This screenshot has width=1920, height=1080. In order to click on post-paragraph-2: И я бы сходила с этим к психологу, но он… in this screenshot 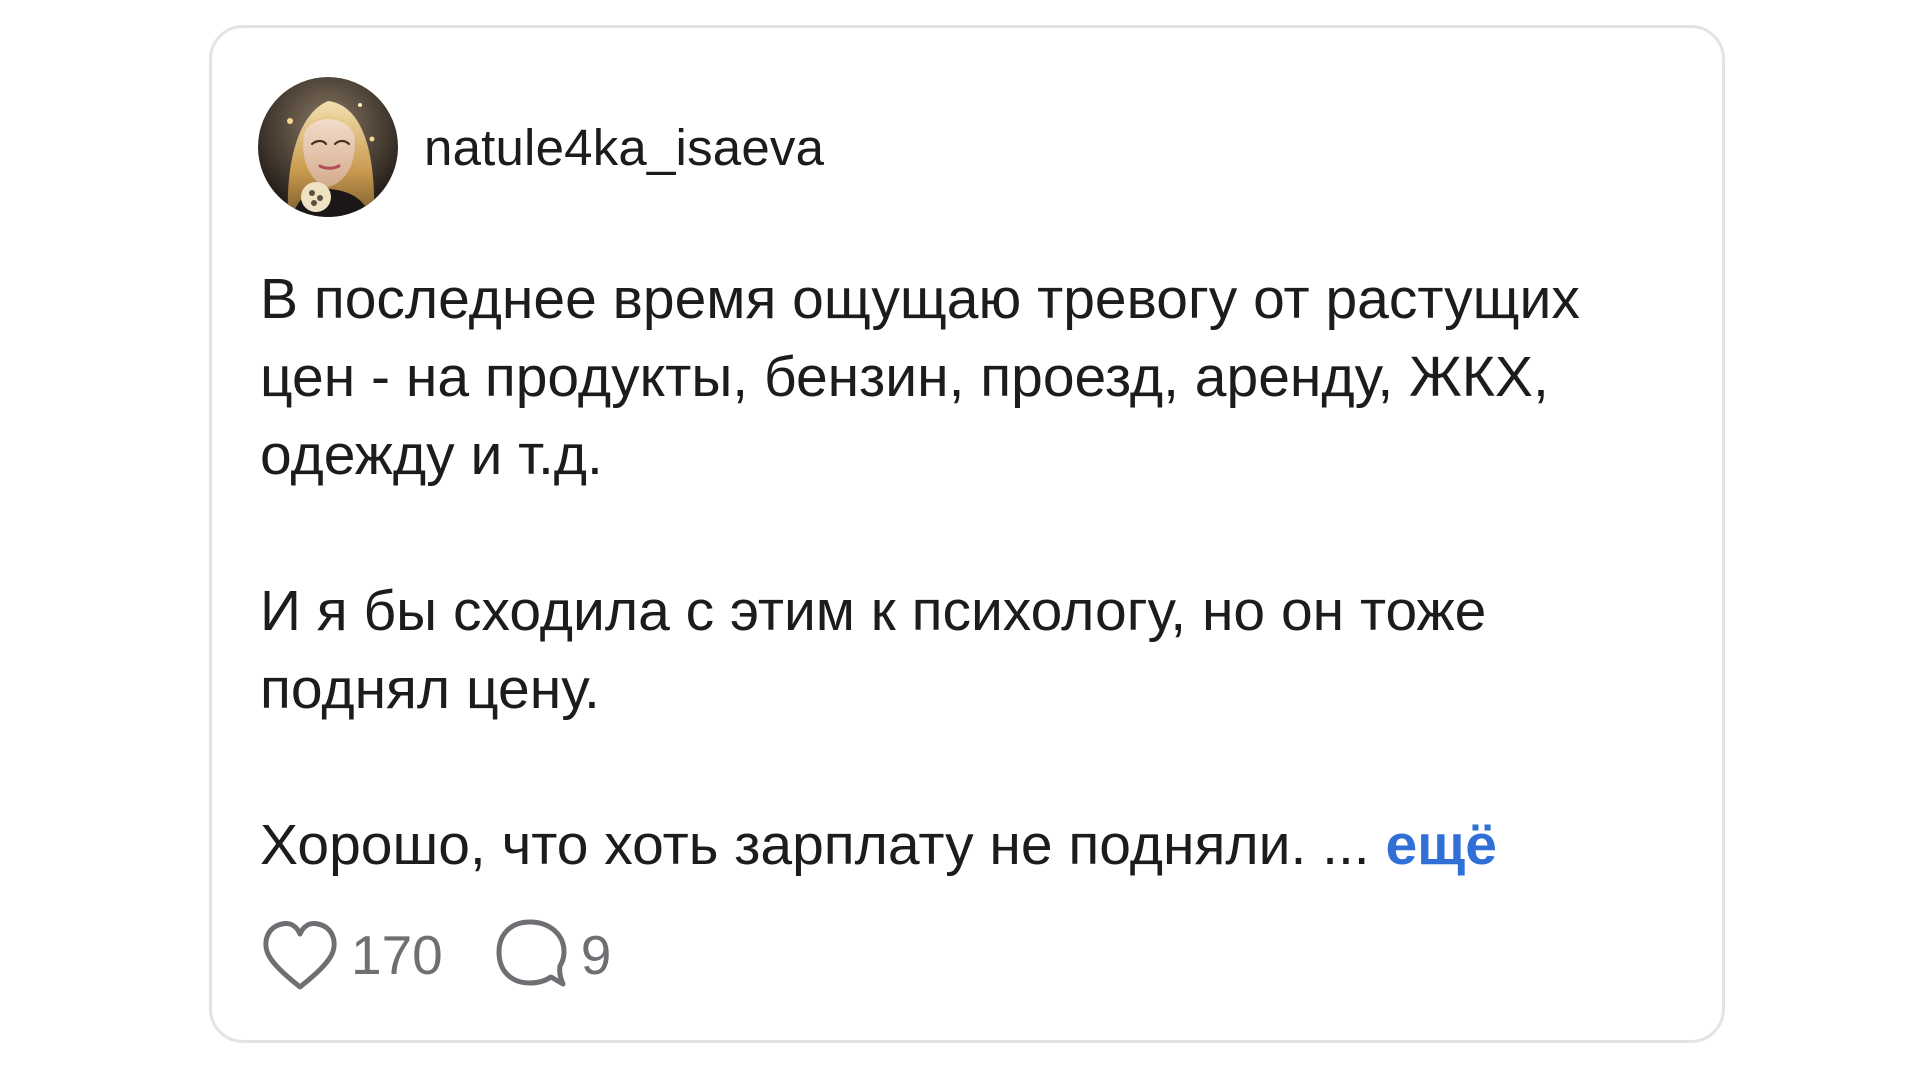, I will do `click(873, 650)`.